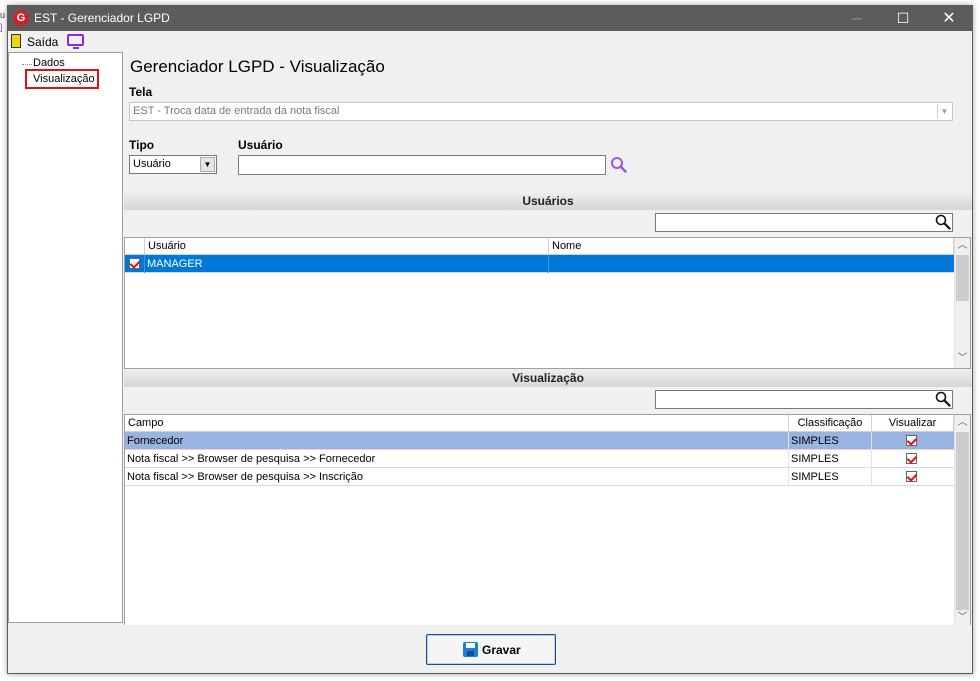  I want to click on tree-item-dados: Dados, so click(49, 63).